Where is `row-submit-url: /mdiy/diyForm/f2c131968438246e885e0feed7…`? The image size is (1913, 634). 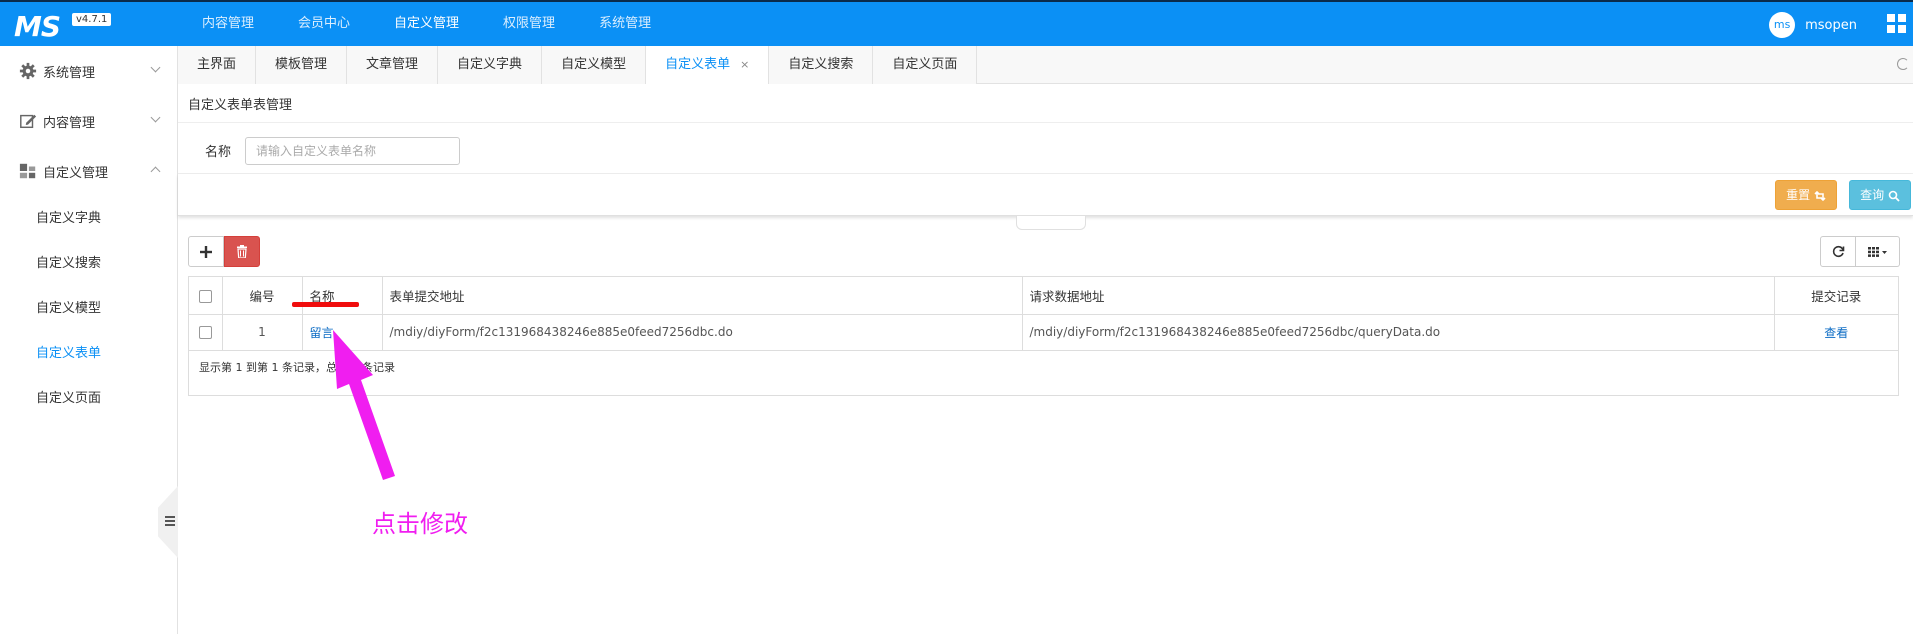 row-submit-url: /mdiy/diyForm/f2c131968438246e885e0feed7… is located at coordinates (702, 332).